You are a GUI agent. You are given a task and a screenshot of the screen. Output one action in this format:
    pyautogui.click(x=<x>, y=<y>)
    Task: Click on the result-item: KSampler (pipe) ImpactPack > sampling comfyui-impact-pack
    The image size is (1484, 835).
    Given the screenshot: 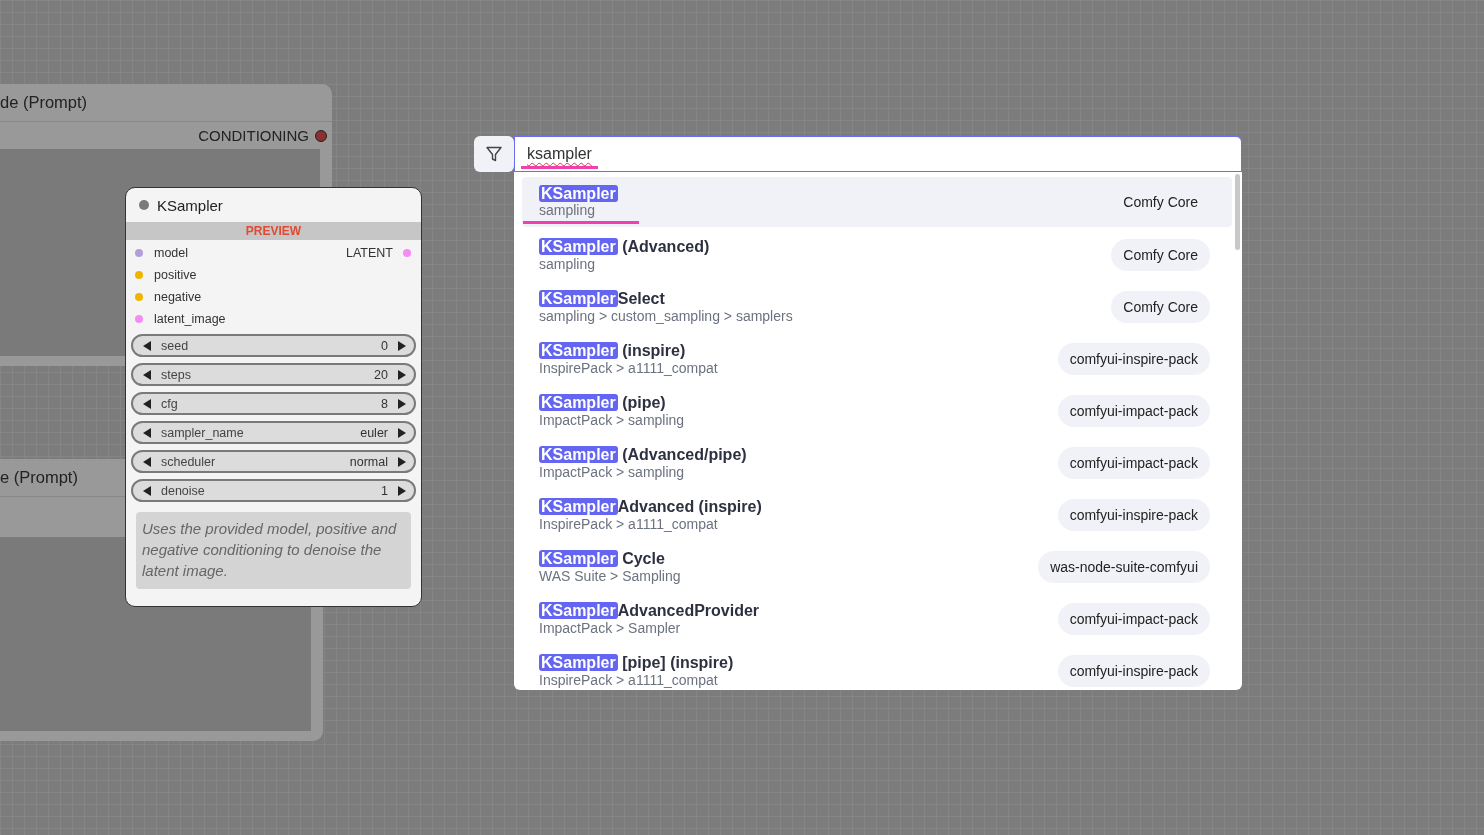 What is the action you would take?
    pyautogui.click(x=877, y=411)
    